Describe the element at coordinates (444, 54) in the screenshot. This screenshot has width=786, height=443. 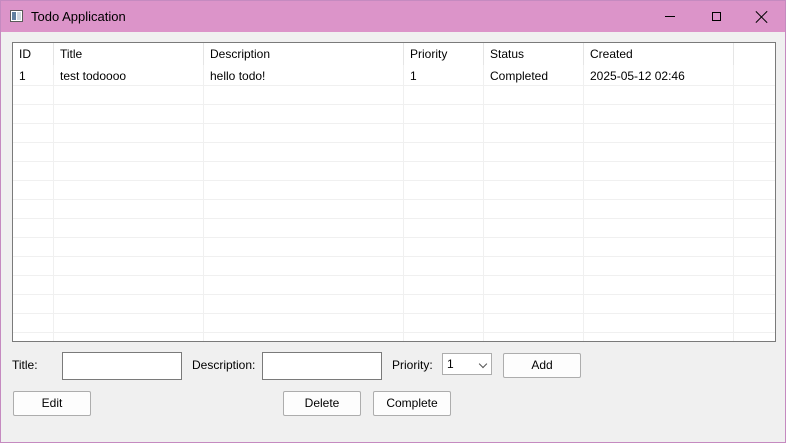
I see `column-header-priority: Priority` at that location.